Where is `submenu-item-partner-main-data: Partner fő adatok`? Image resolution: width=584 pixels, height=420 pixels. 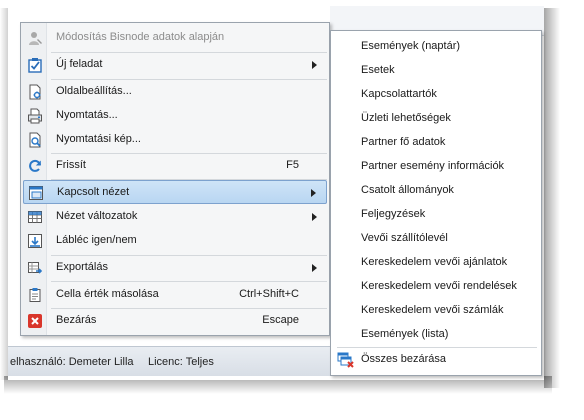 submenu-item-partner-main-data: Partner fő adatok is located at coordinates (403, 142).